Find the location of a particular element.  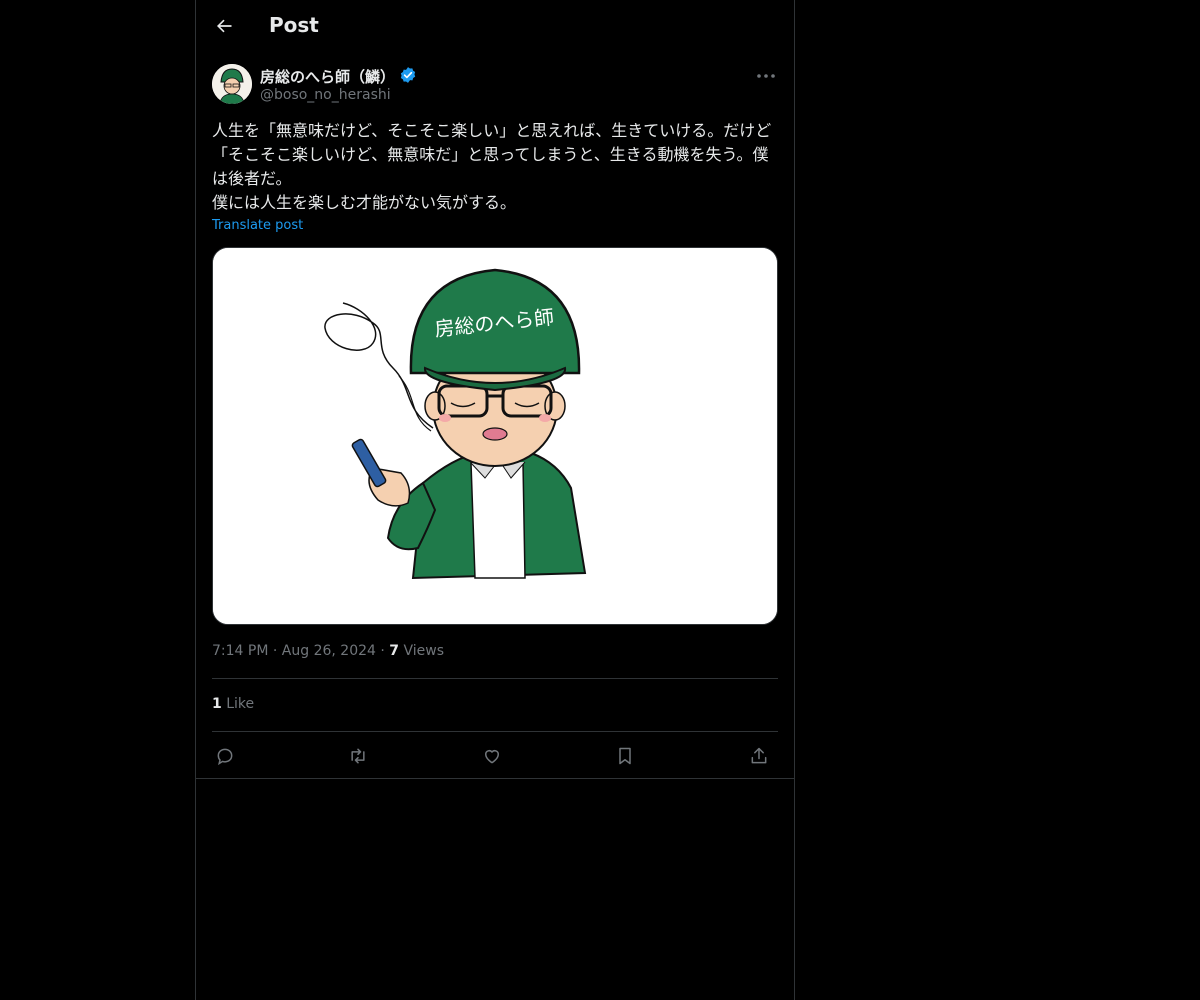

share-button is located at coordinates (759, 756).